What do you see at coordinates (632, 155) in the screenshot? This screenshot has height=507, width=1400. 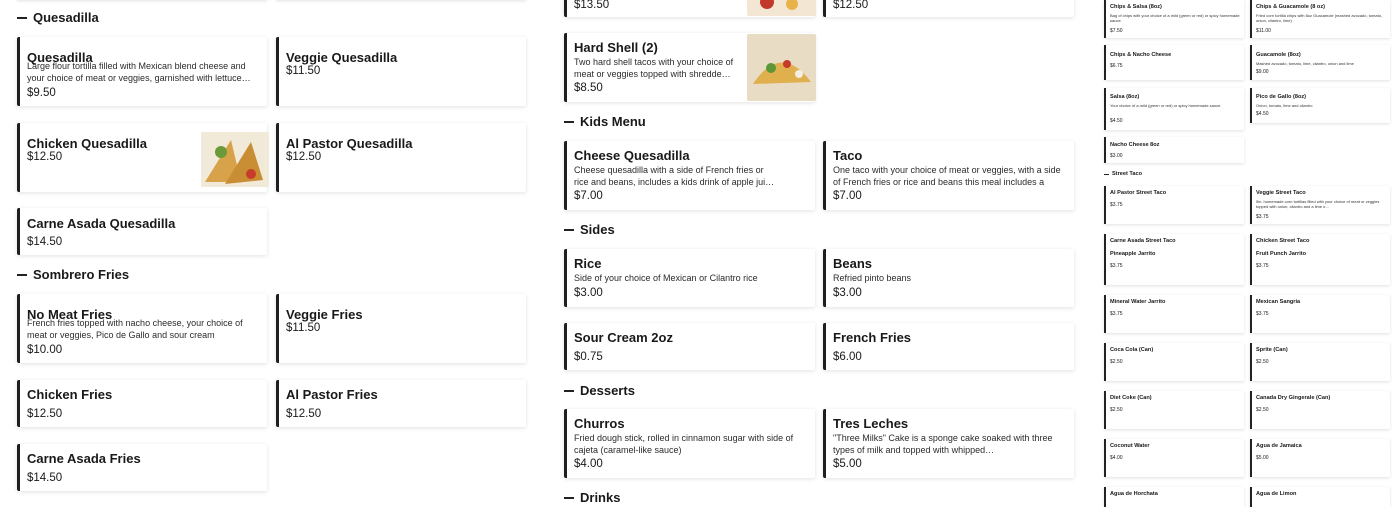 I see `item-name: Cheese Quesadilla` at bounding box center [632, 155].